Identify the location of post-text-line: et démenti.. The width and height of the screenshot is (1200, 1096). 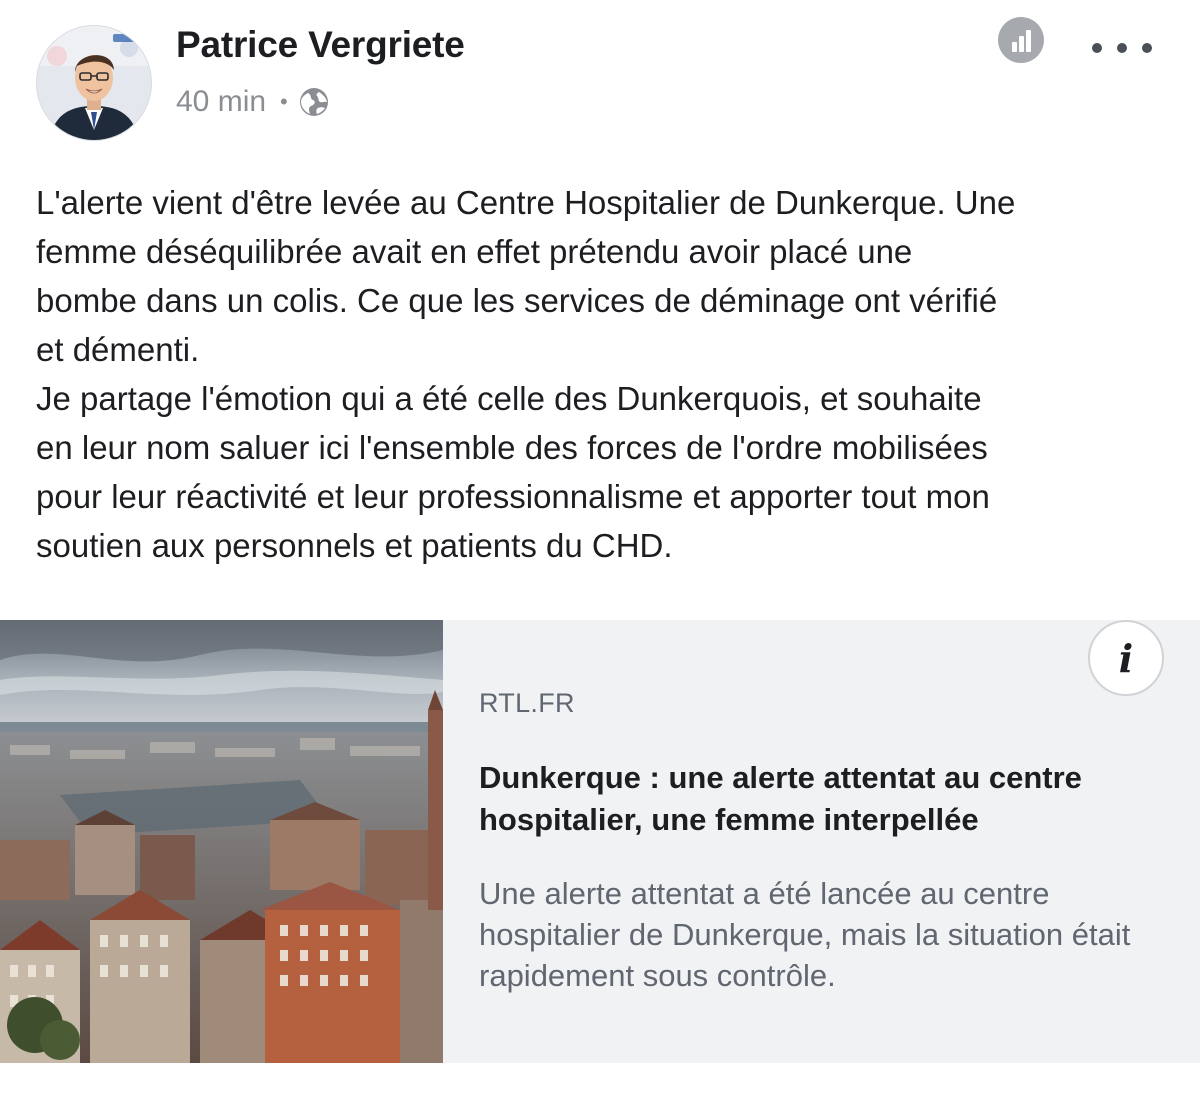
(118, 349).